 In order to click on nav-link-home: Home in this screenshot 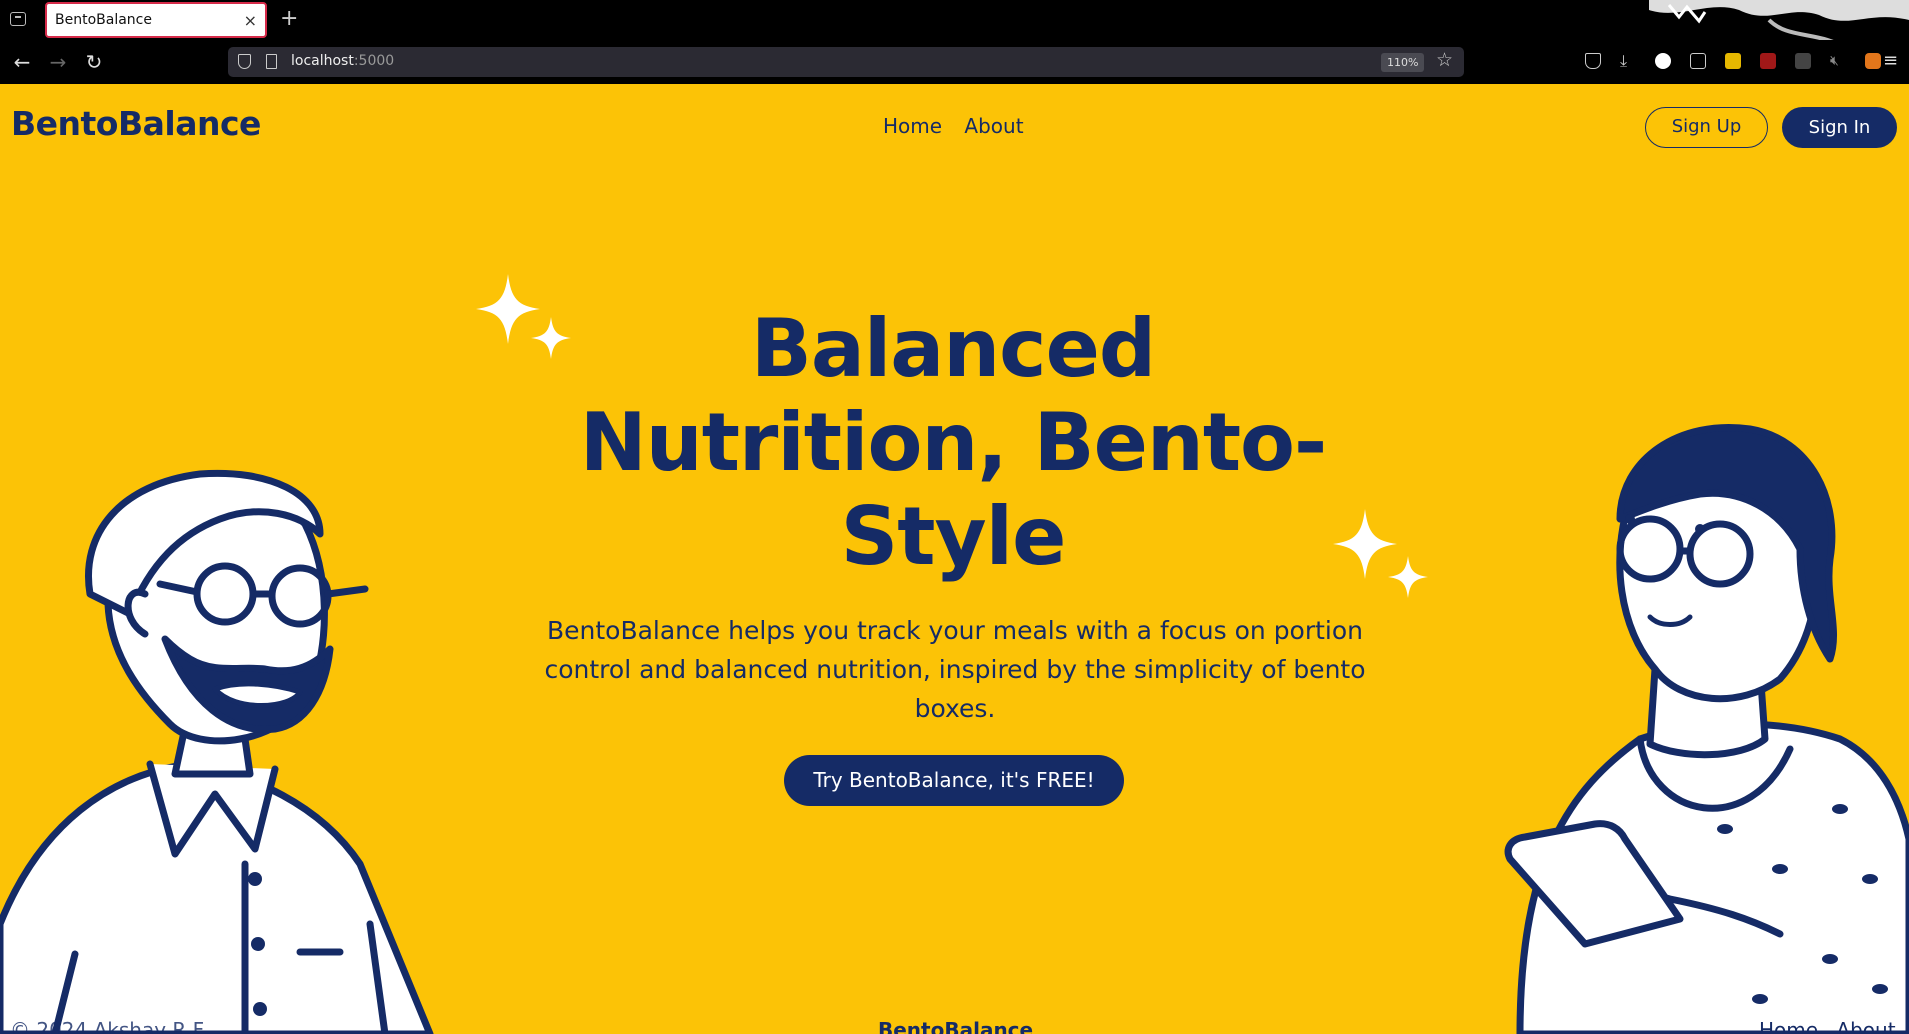, I will do `click(912, 126)`.